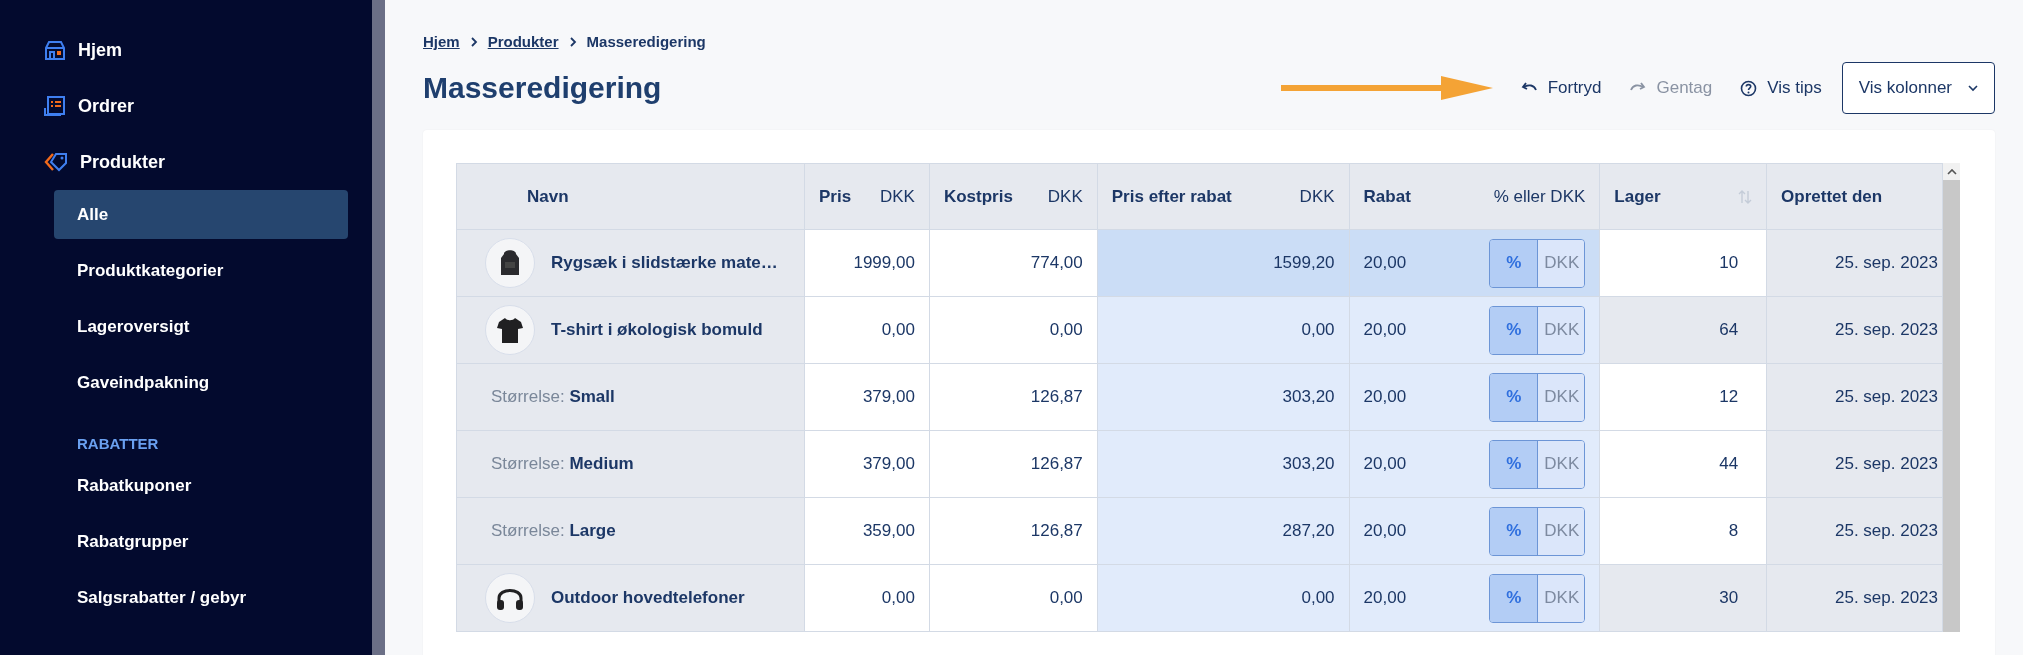 The width and height of the screenshot is (2023, 655). What do you see at coordinates (201, 598) in the screenshot?
I see `sidebar-subitem: Salgsrabatter / gebyr` at bounding box center [201, 598].